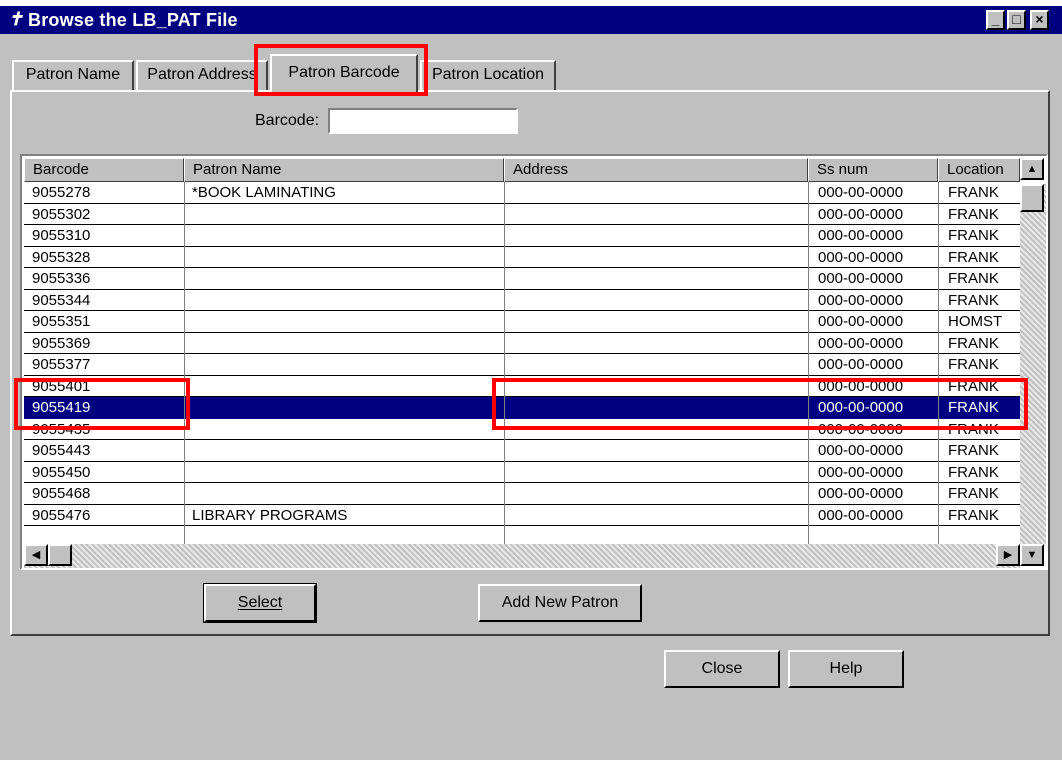 The width and height of the screenshot is (1062, 760). What do you see at coordinates (104, 170) in the screenshot?
I see `column-header-barcode: Barcode` at bounding box center [104, 170].